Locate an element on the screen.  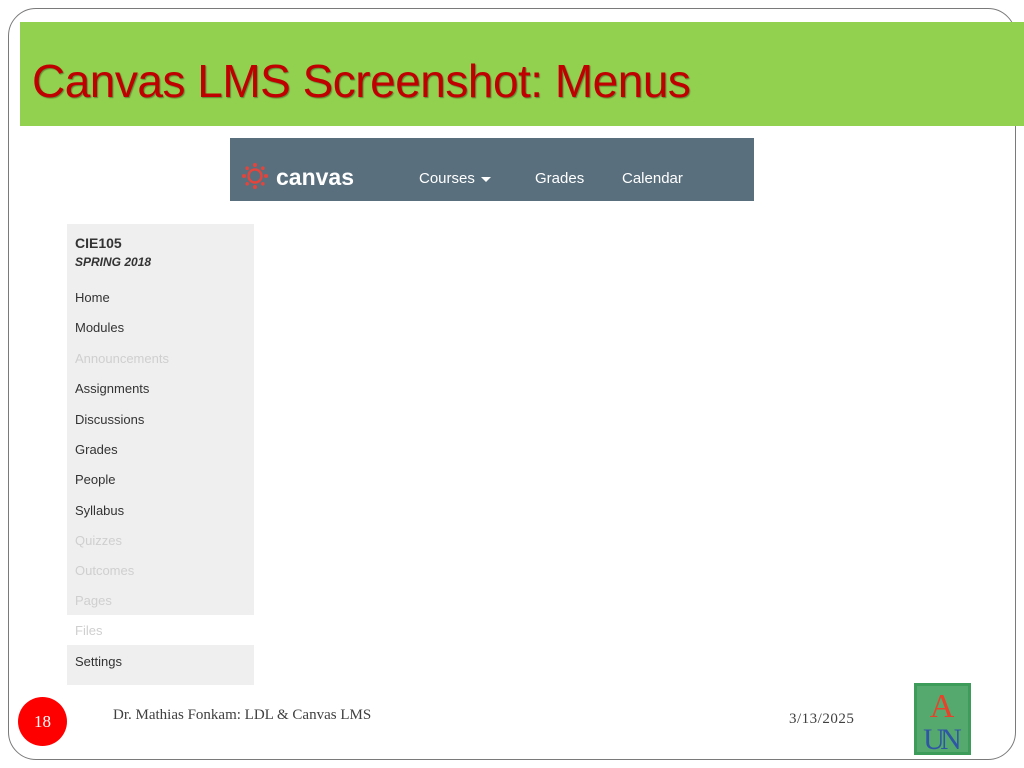
aun-logo-icon: A U N is located at coordinates (942, 719).